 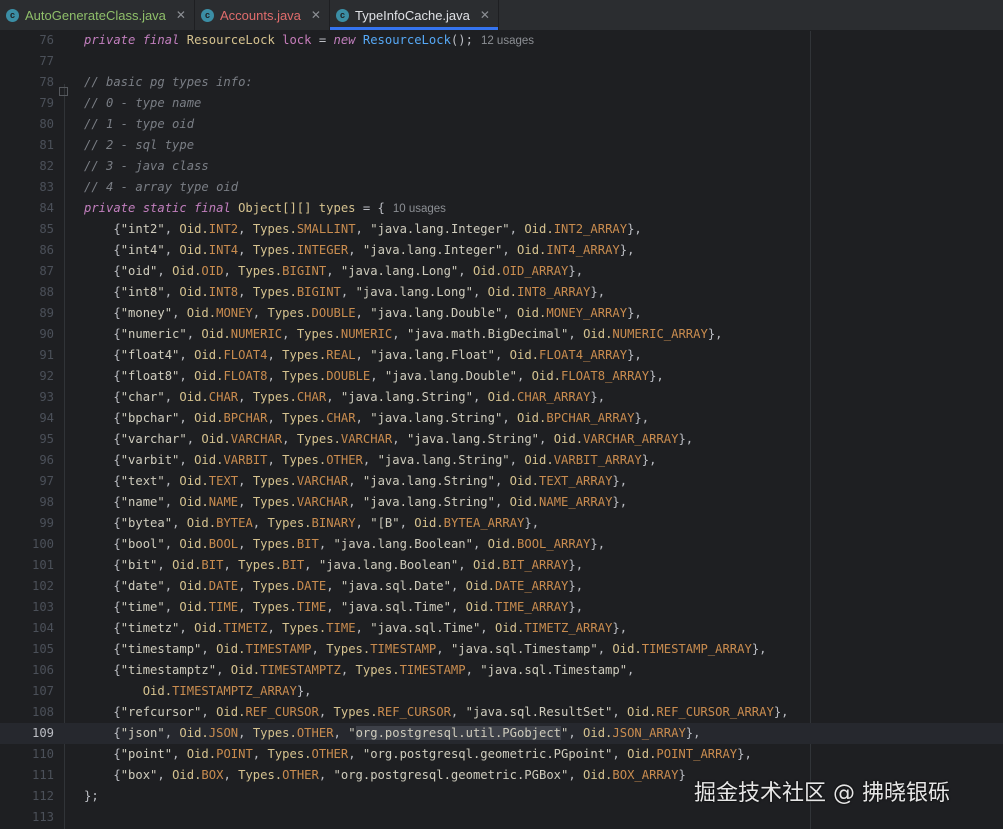 What do you see at coordinates (501, 82) in the screenshot?
I see `code-line: 78 // basic pg types info:` at bounding box center [501, 82].